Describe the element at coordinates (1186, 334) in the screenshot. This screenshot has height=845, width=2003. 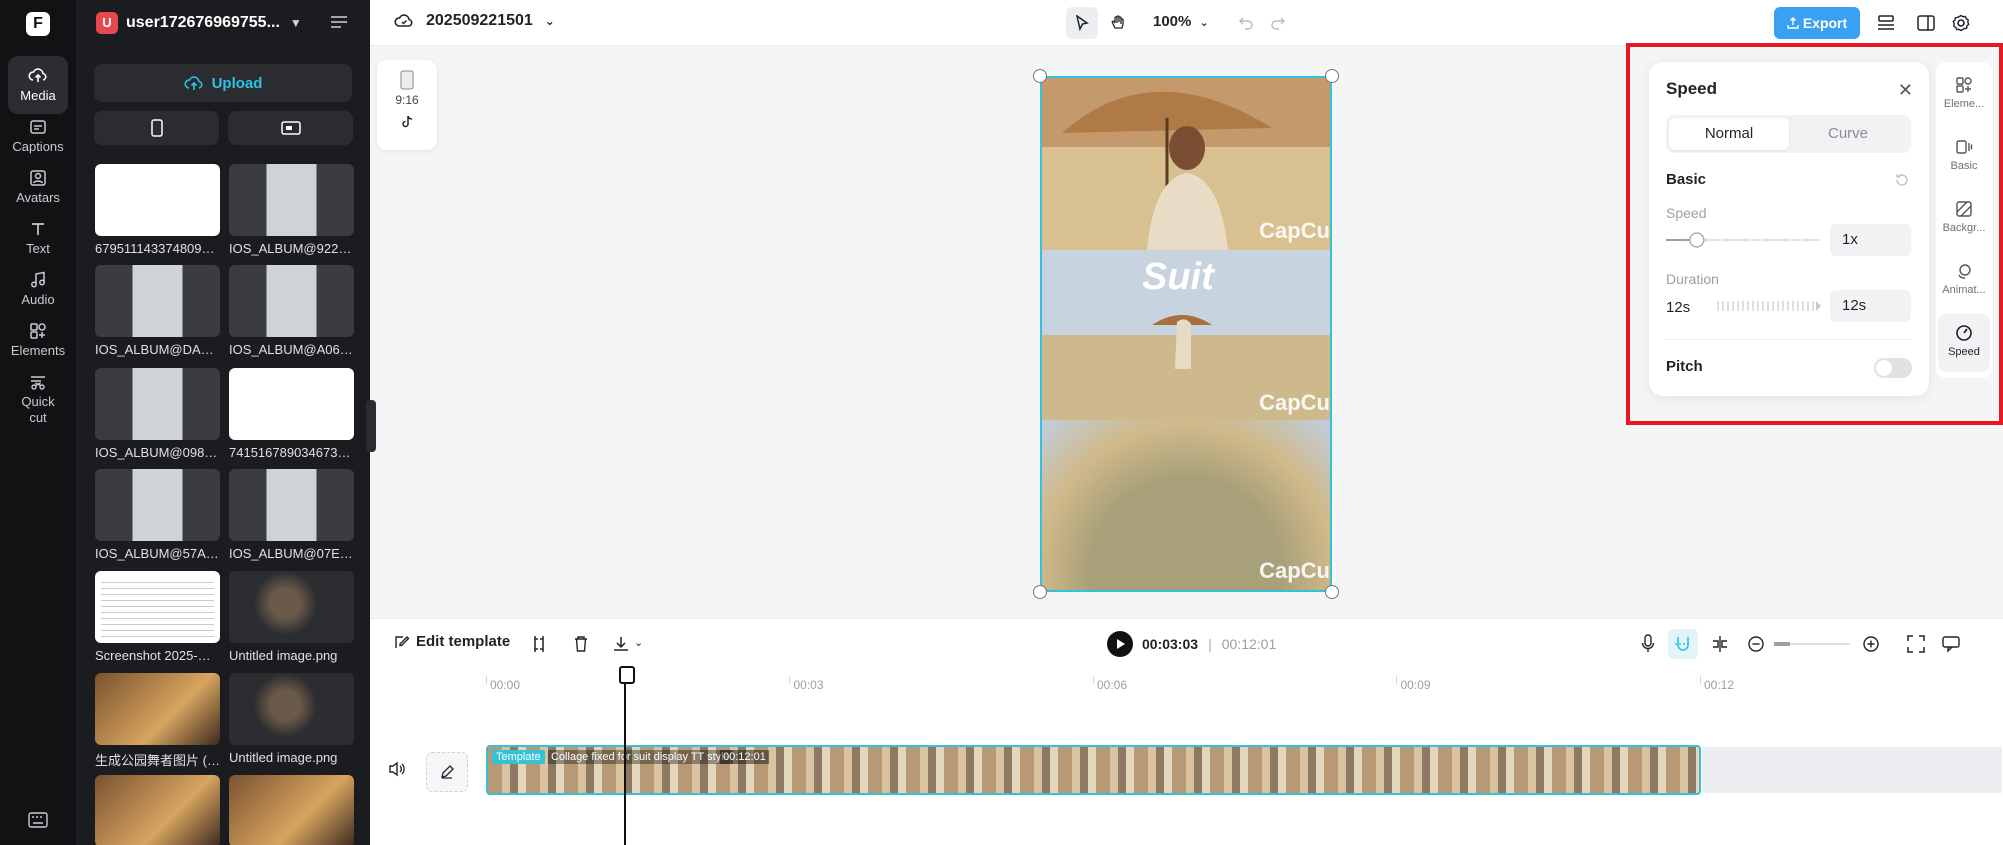
I see `canvas-preview: CapCu Suit CapCu CapCu` at that location.